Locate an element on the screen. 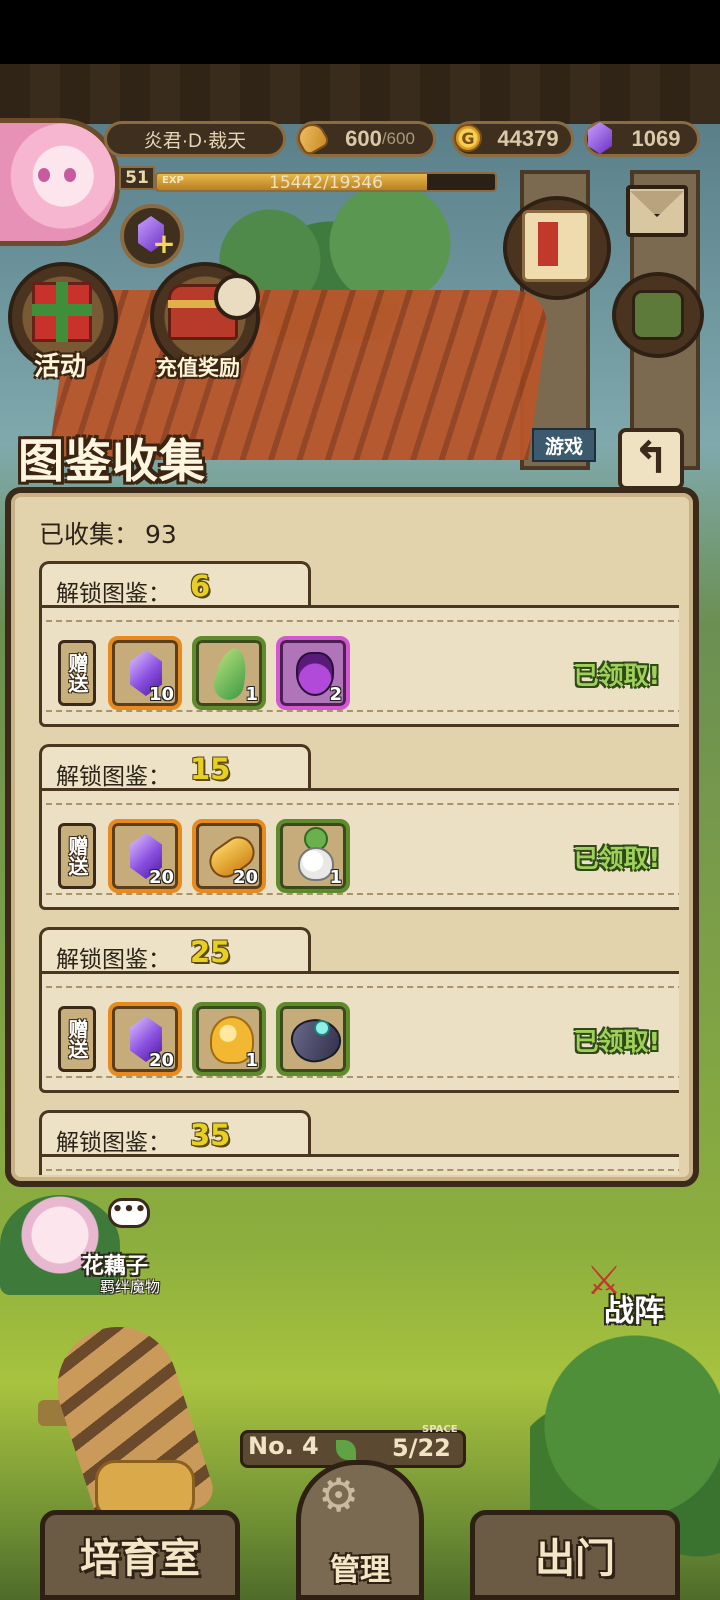  player-avatar is located at coordinates (60, 182).